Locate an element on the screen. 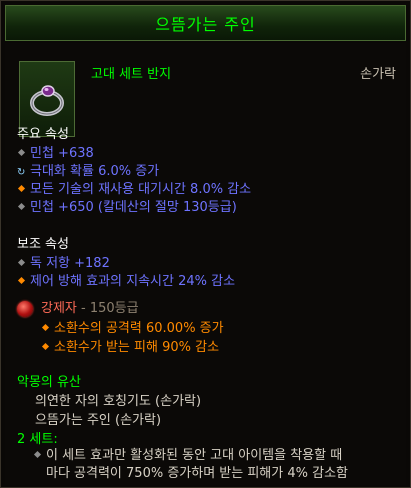 This screenshot has width=411, height=488. primary-stat: ↻ 극대화 확률 6.0% 증가 is located at coordinates (88, 171).